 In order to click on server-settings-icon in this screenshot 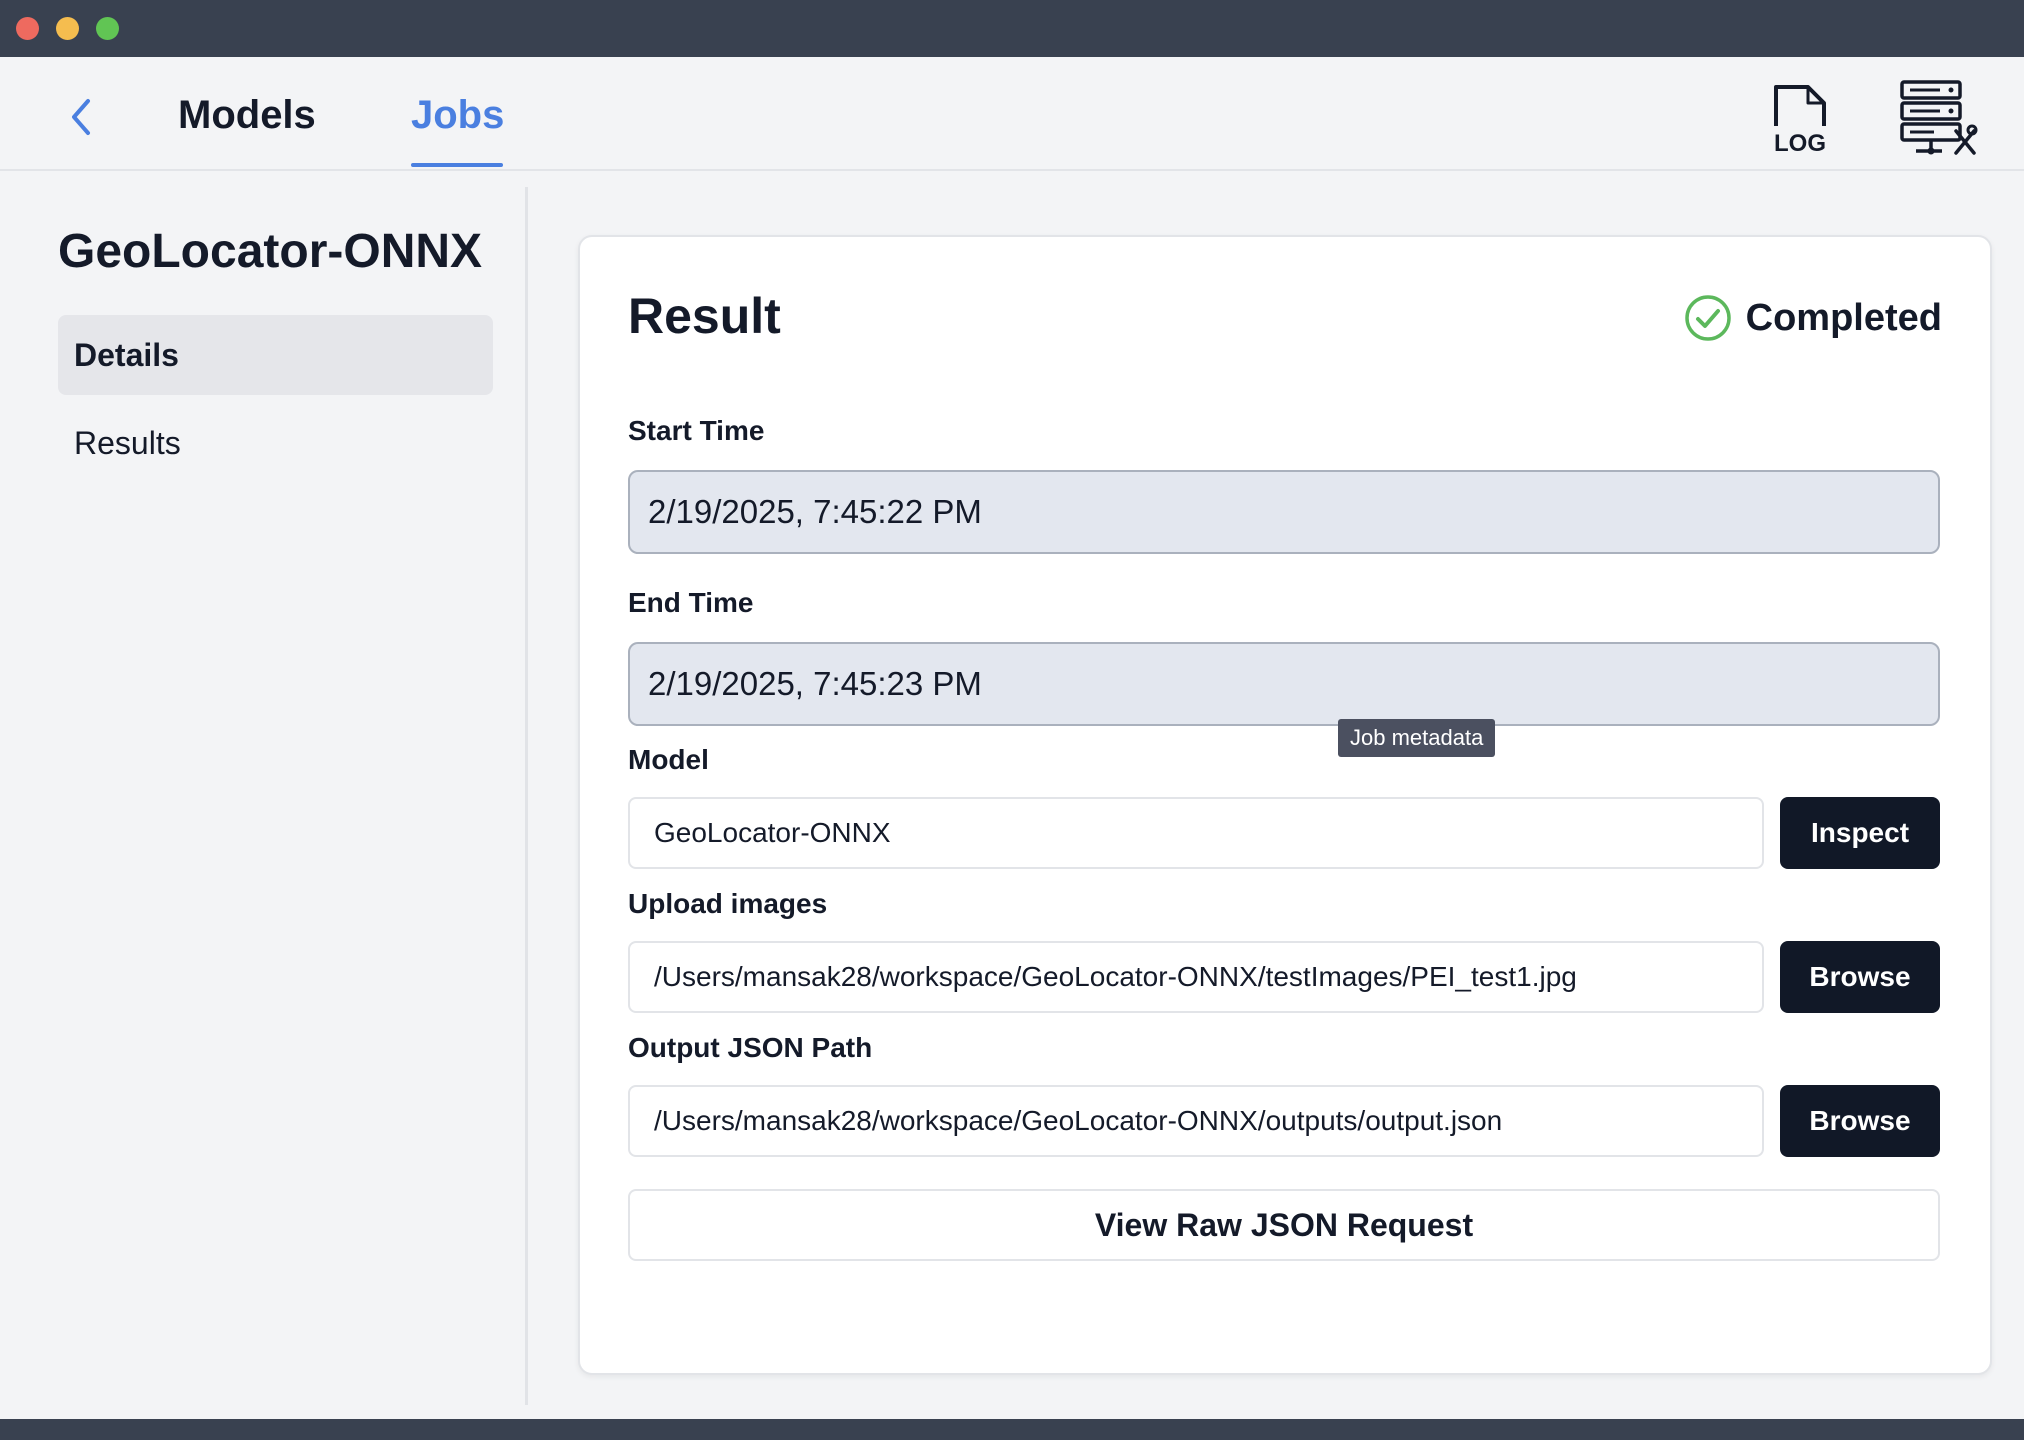, I will do `click(1938, 119)`.